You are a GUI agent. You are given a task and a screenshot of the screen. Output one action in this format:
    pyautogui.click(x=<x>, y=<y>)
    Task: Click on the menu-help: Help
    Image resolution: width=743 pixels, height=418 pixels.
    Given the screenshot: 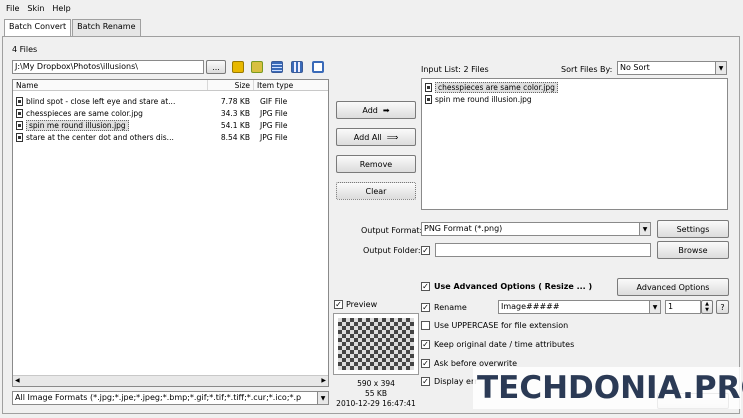 What is the action you would take?
    pyautogui.click(x=61, y=8)
    